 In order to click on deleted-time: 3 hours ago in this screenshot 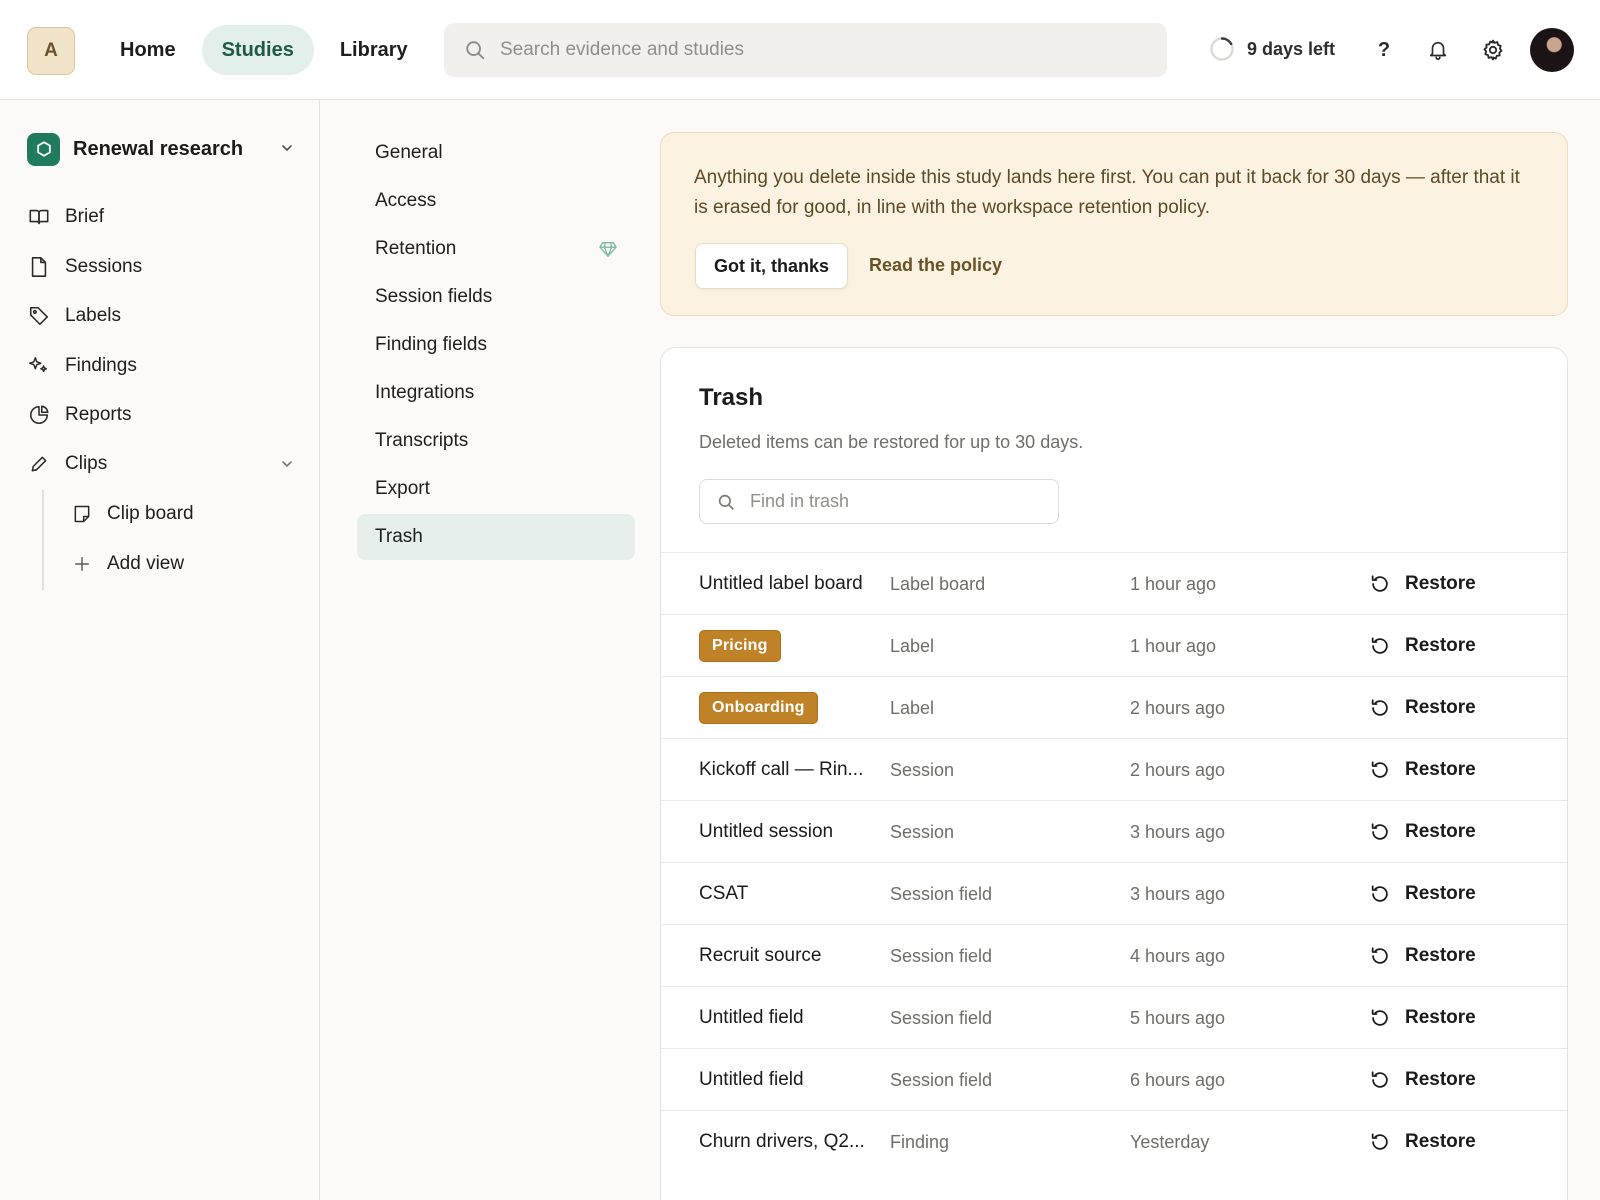, I will do `click(1178, 893)`.